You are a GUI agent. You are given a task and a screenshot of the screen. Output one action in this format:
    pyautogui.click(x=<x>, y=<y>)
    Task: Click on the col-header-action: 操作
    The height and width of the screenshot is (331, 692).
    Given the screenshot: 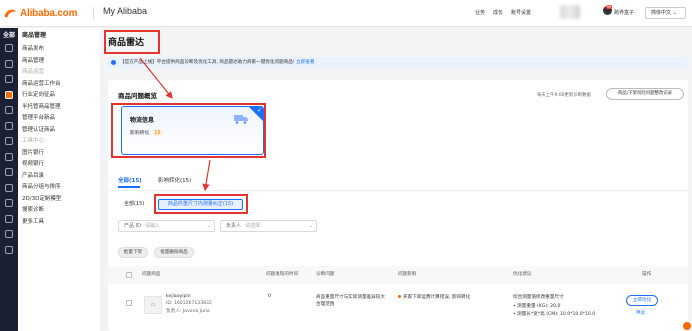 What is the action you would take?
    pyautogui.click(x=647, y=274)
    